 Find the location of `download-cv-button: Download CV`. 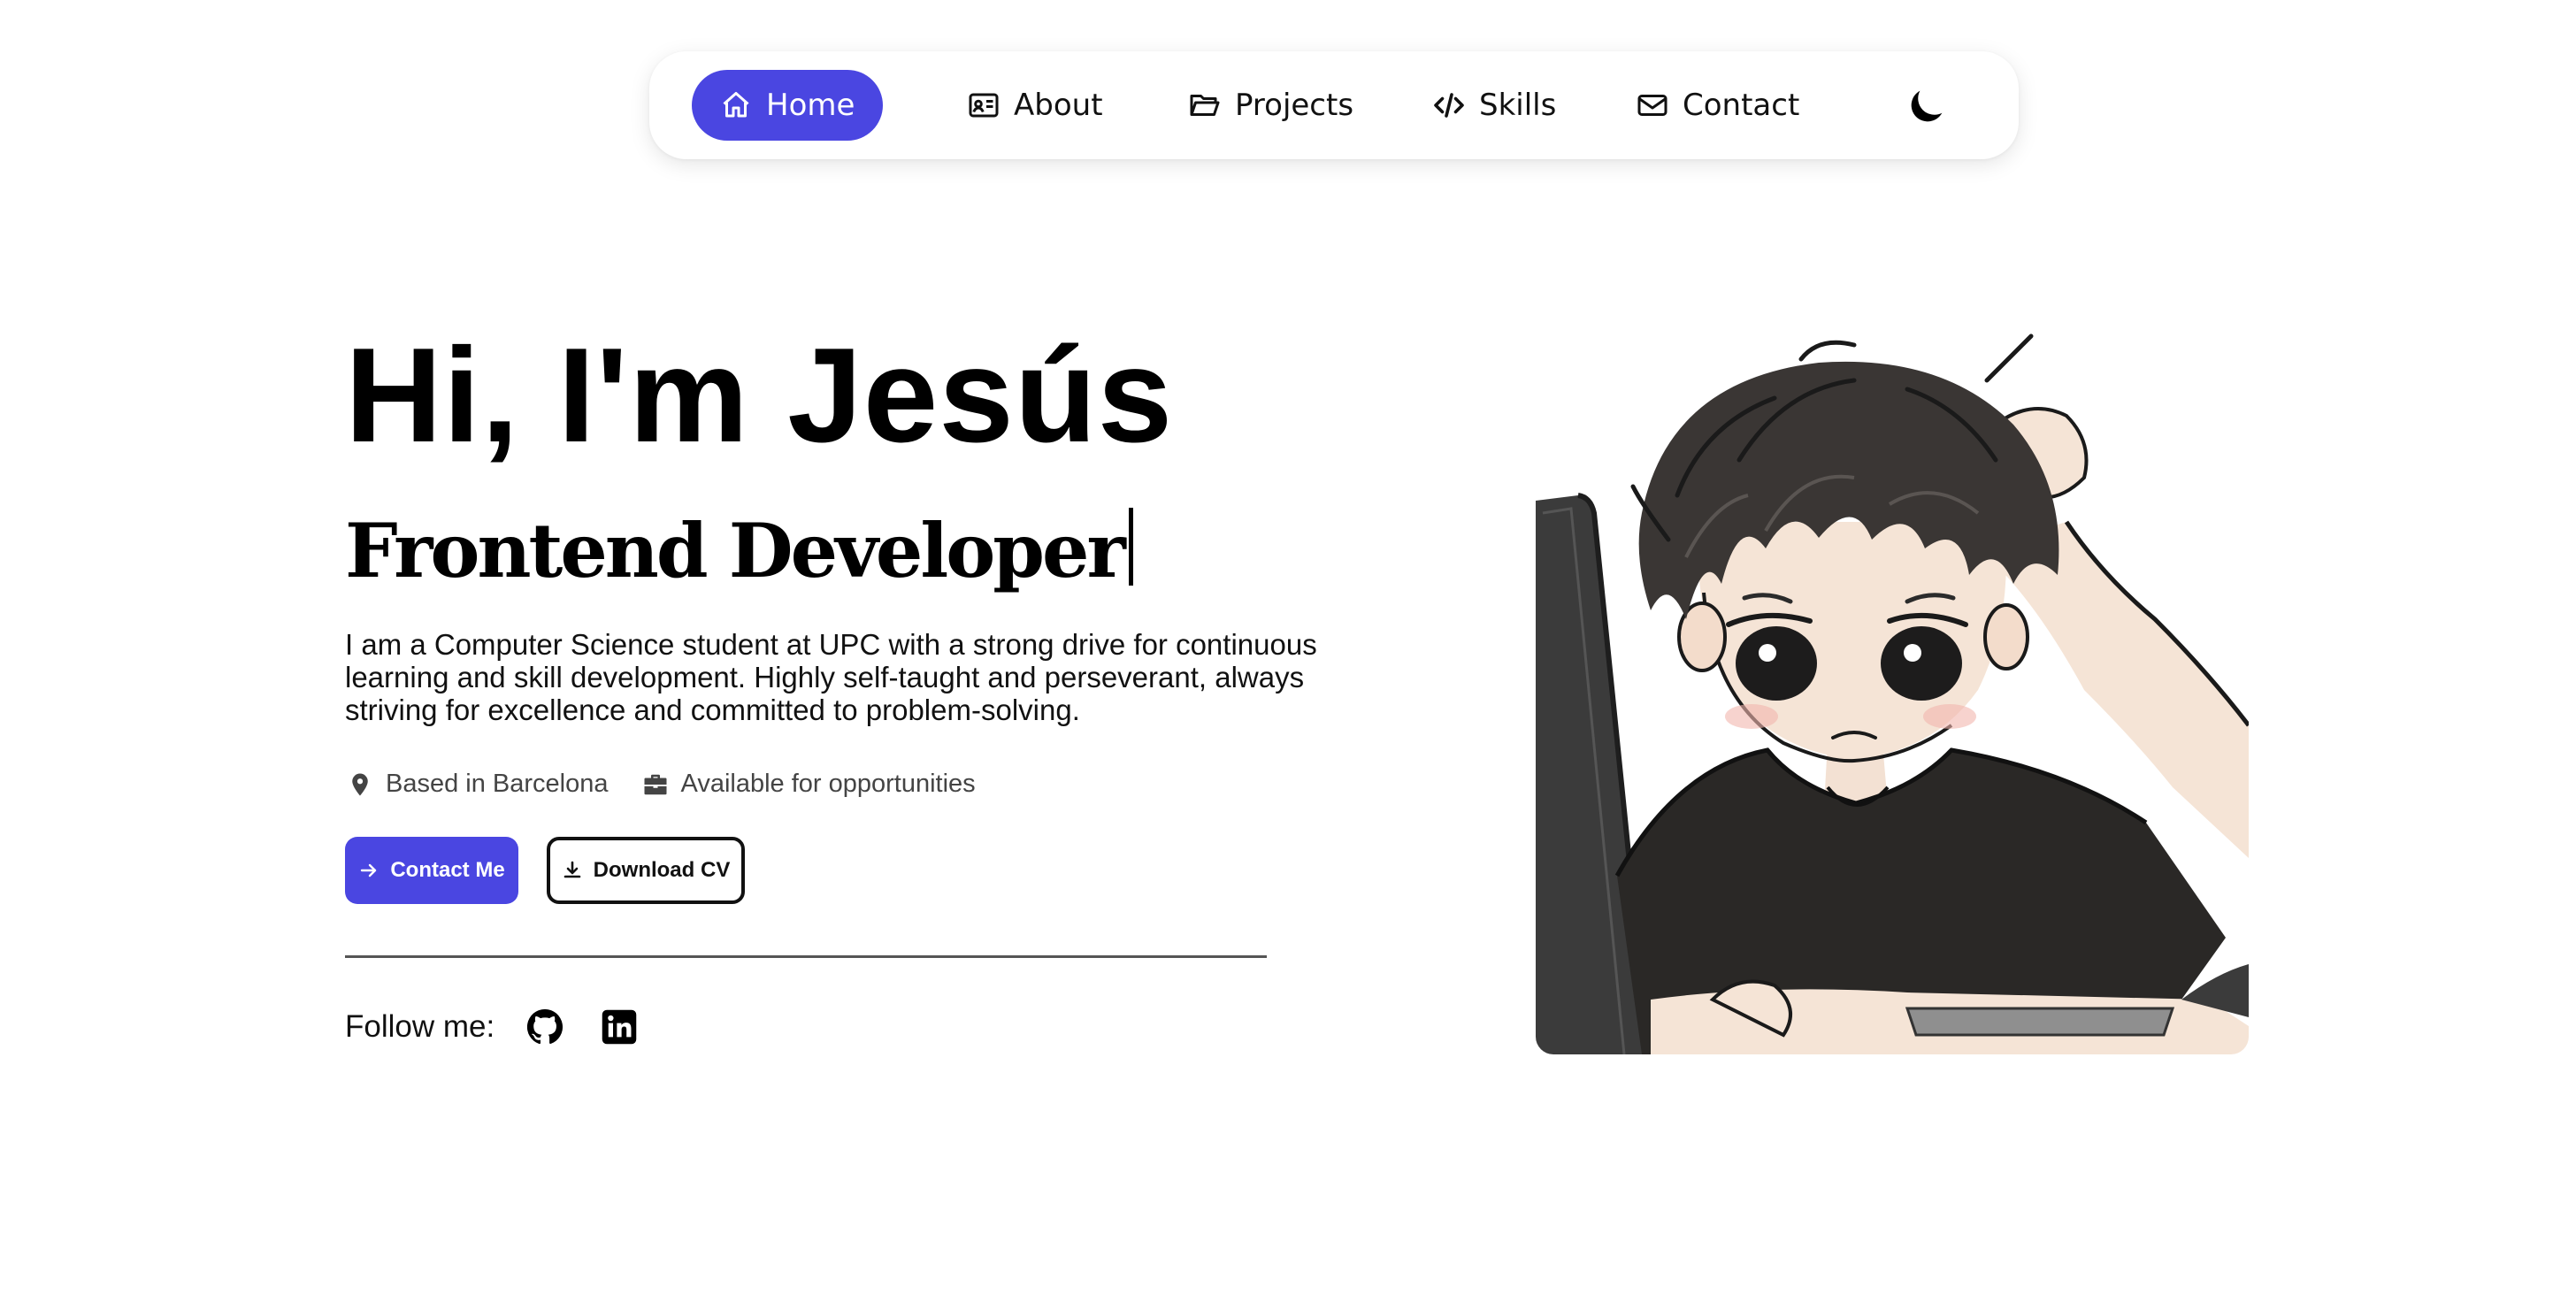

download-cv-button: Download CV is located at coordinates (646, 870).